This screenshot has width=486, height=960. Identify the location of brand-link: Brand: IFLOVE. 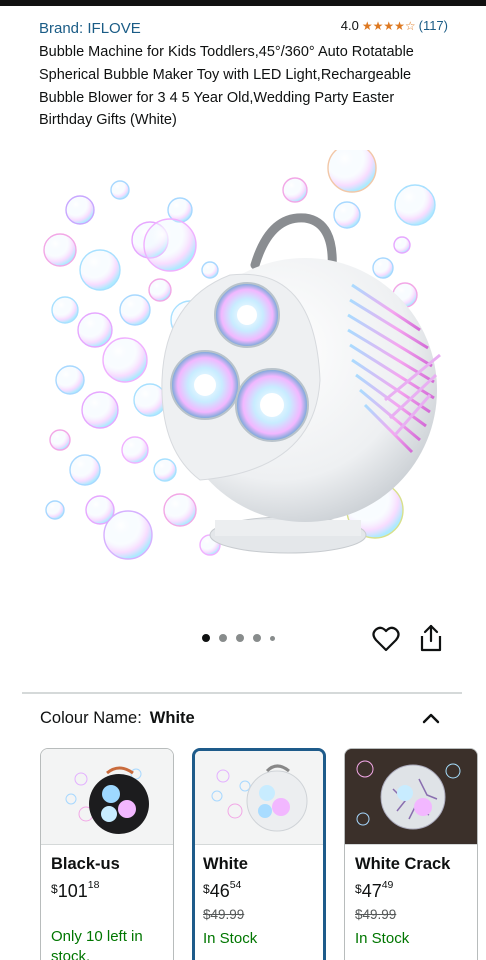
(90, 28).